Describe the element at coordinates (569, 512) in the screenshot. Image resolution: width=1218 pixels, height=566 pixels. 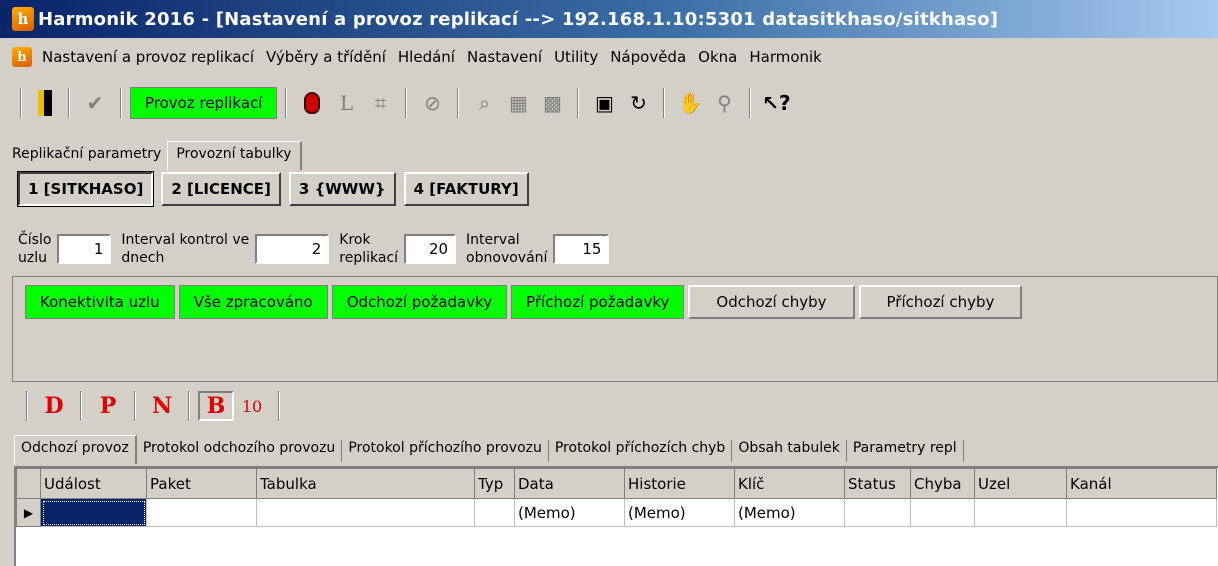
I see `cell-data: (Memo)` at that location.